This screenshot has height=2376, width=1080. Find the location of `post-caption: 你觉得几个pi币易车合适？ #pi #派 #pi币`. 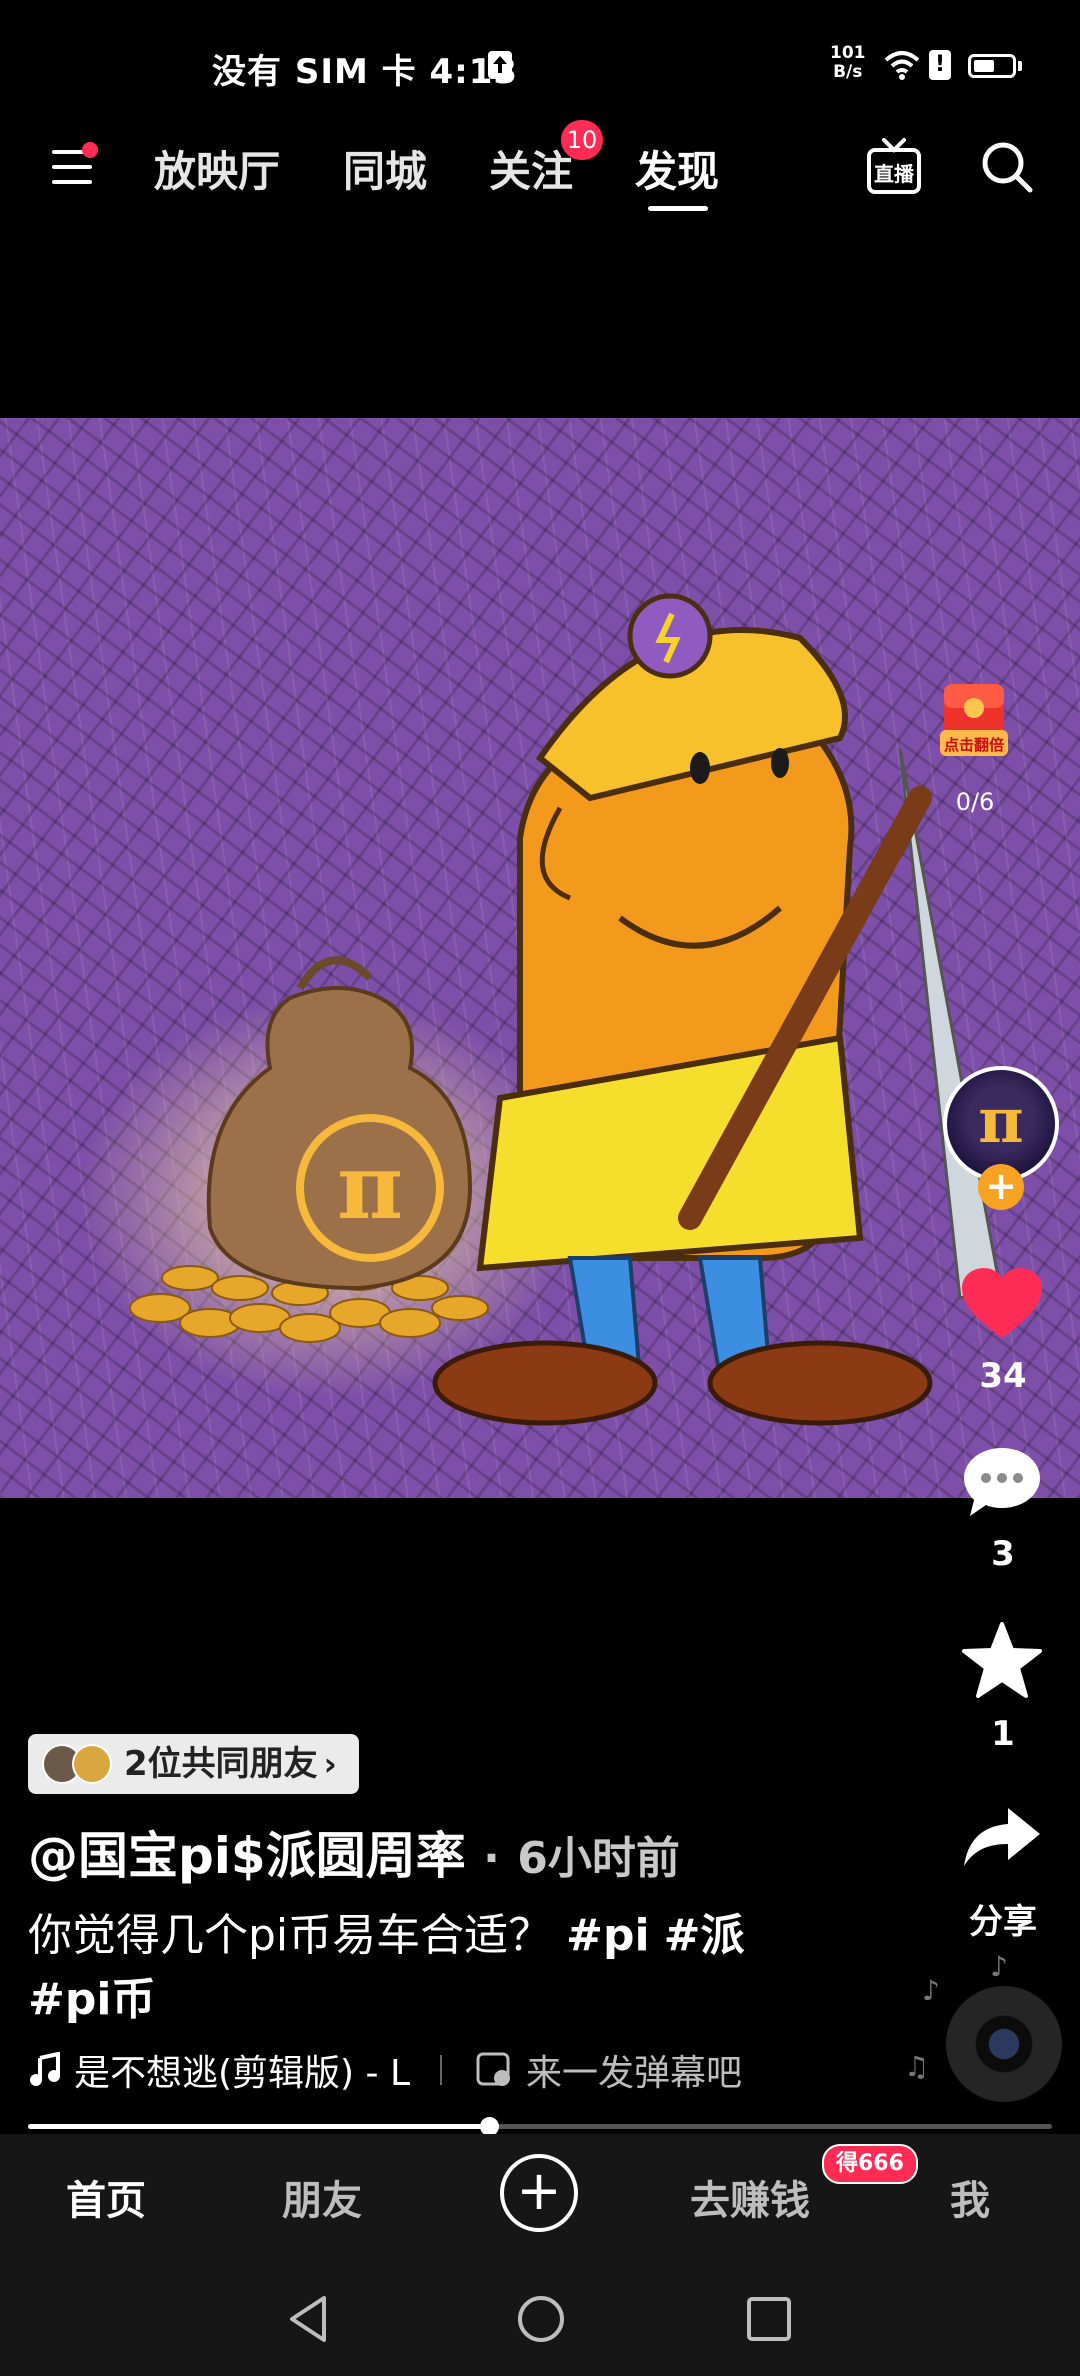

post-caption: 你觉得几个pi币易车合适？ #pi #派 #pi币 is located at coordinates (428, 1968).